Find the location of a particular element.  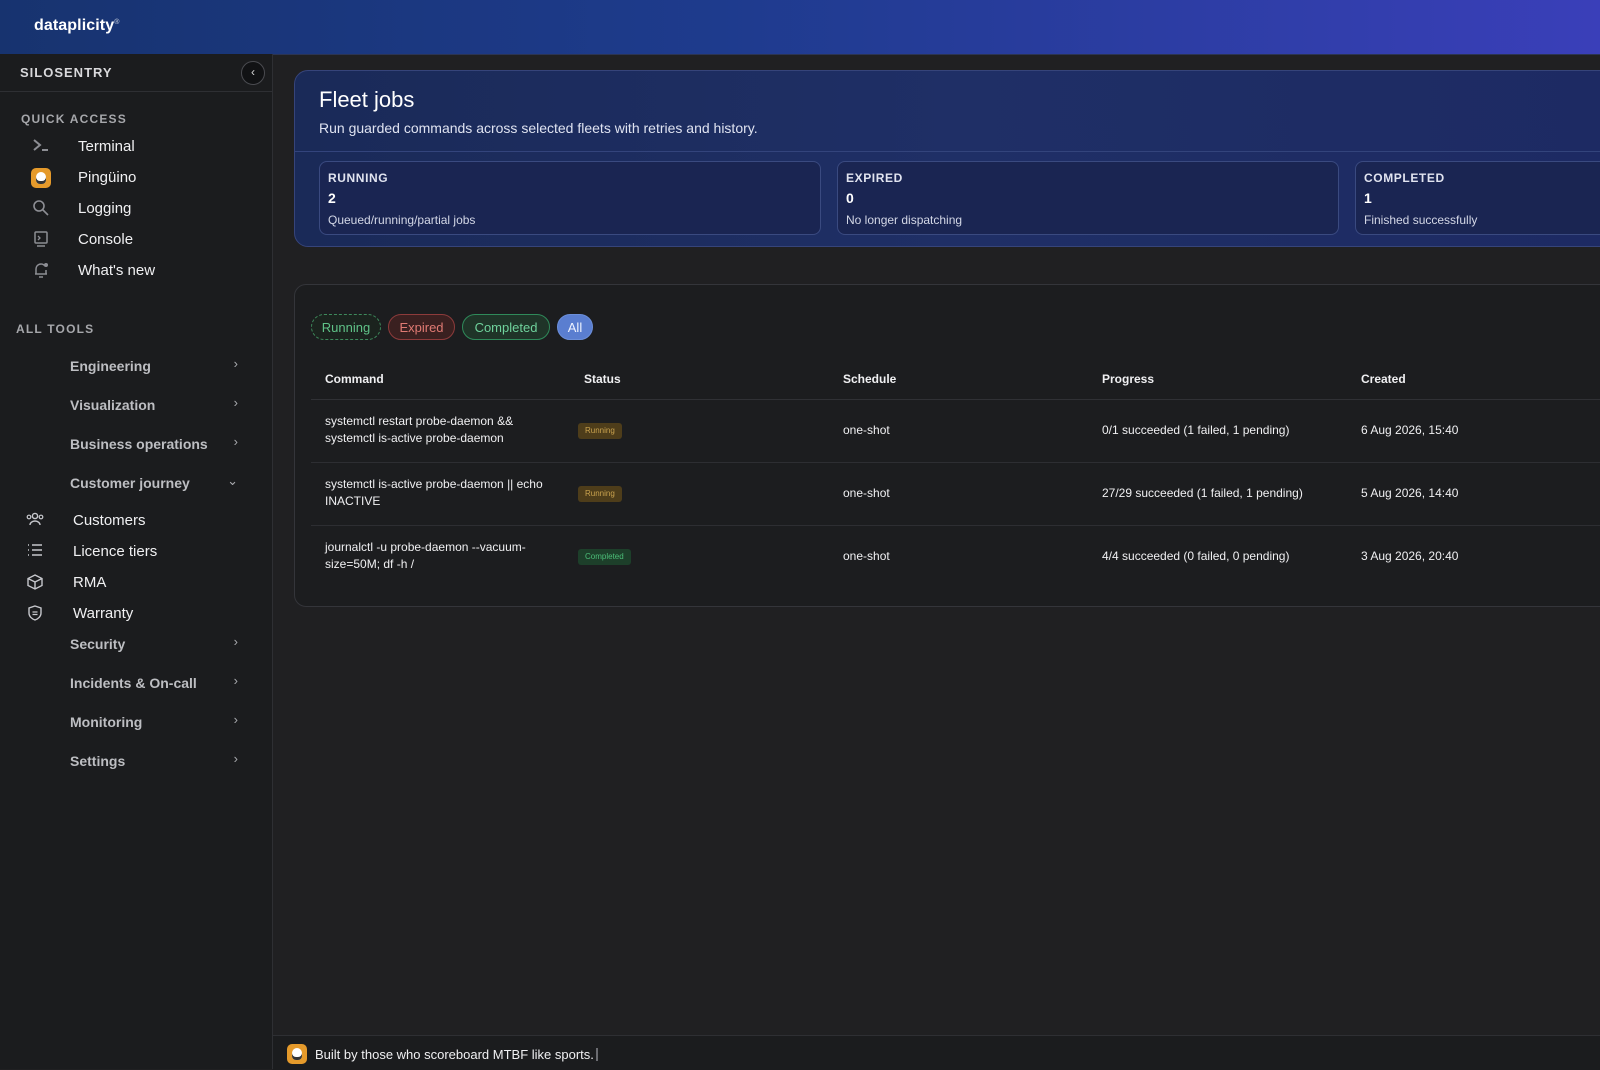

tool-label: Monitoring is located at coordinates (106, 722).